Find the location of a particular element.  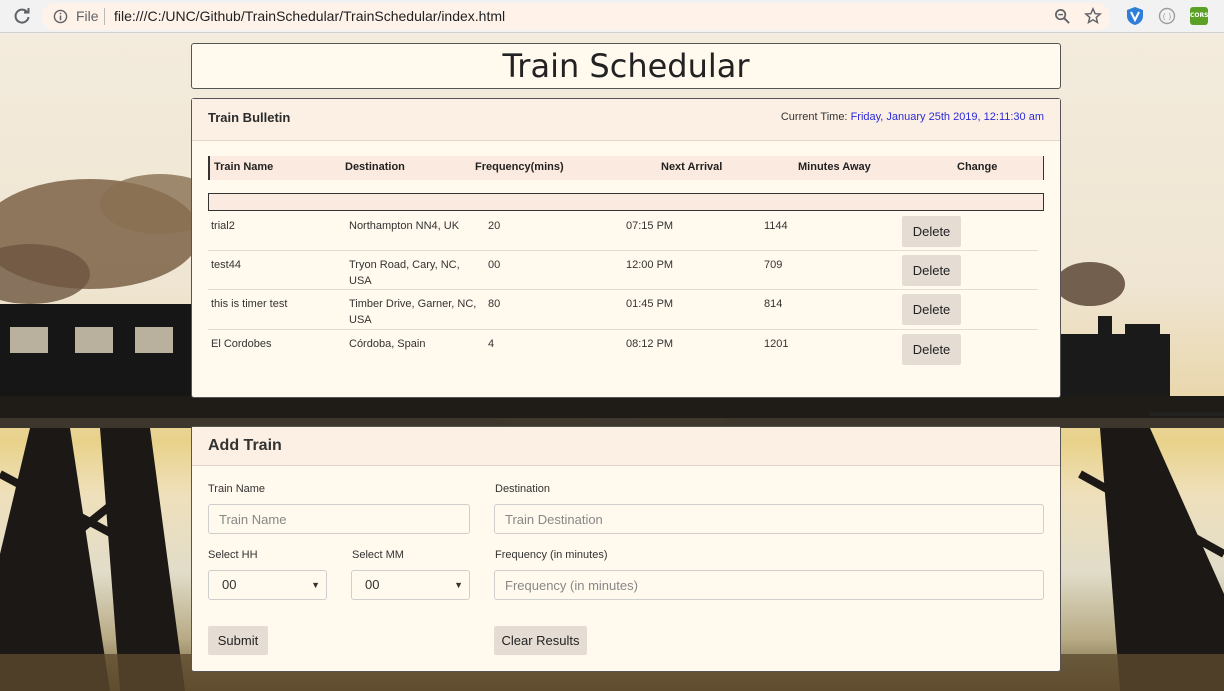

cell-frequency: 4 is located at coordinates (491, 344).